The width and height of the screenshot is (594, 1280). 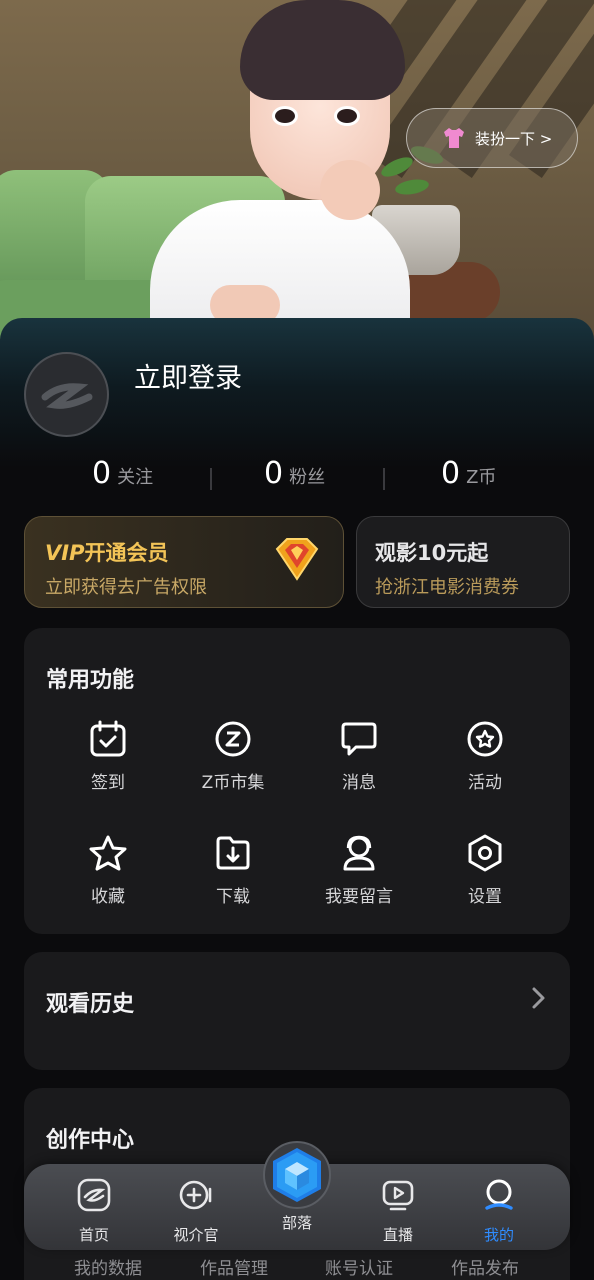 What do you see at coordinates (398, 1195) in the screenshot?
I see `live-play-icon` at bounding box center [398, 1195].